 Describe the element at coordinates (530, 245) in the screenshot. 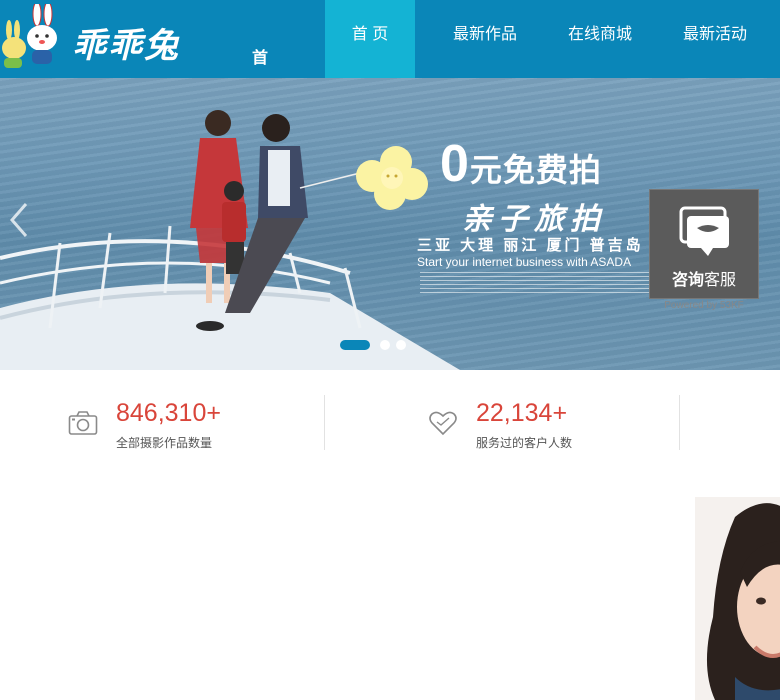

I see `promo-cities: 三亚 大理 丽江 厦门 普吉岛` at that location.